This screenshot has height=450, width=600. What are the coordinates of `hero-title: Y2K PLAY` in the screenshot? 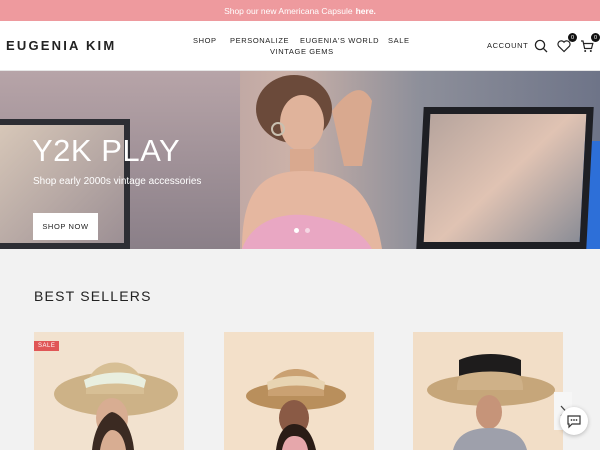 It's located at (106, 150).